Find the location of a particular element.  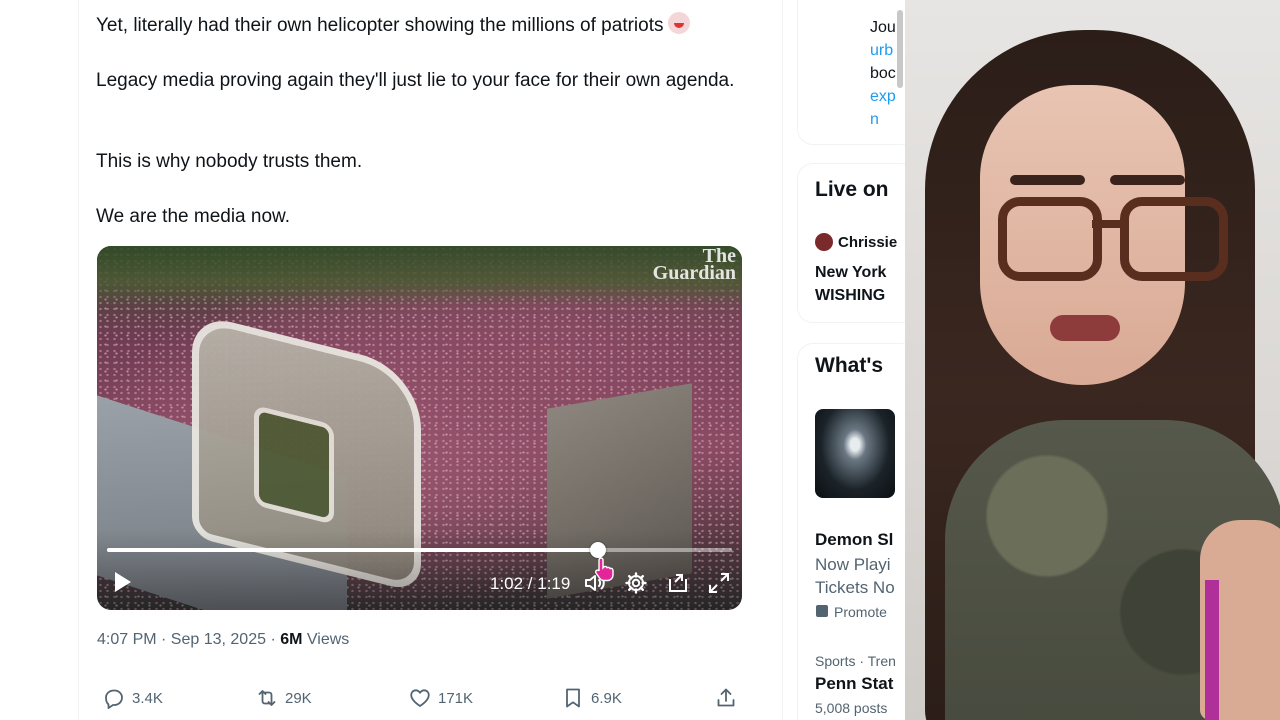

video-time-readout: 1:02 / 1:19 is located at coordinates (530, 583).